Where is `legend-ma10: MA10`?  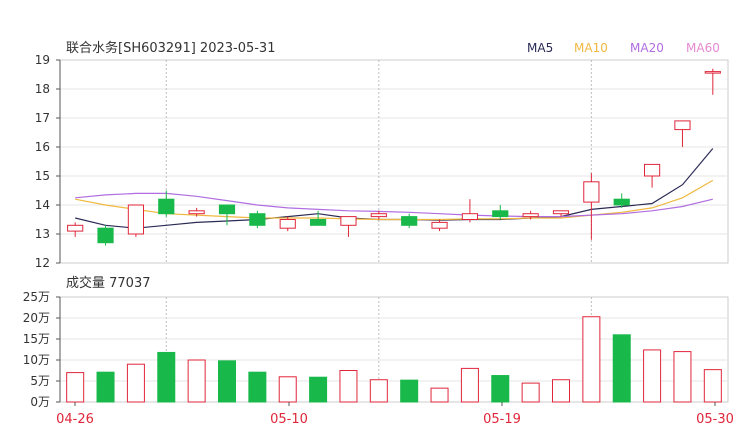 legend-ma10: MA10 is located at coordinates (591, 48).